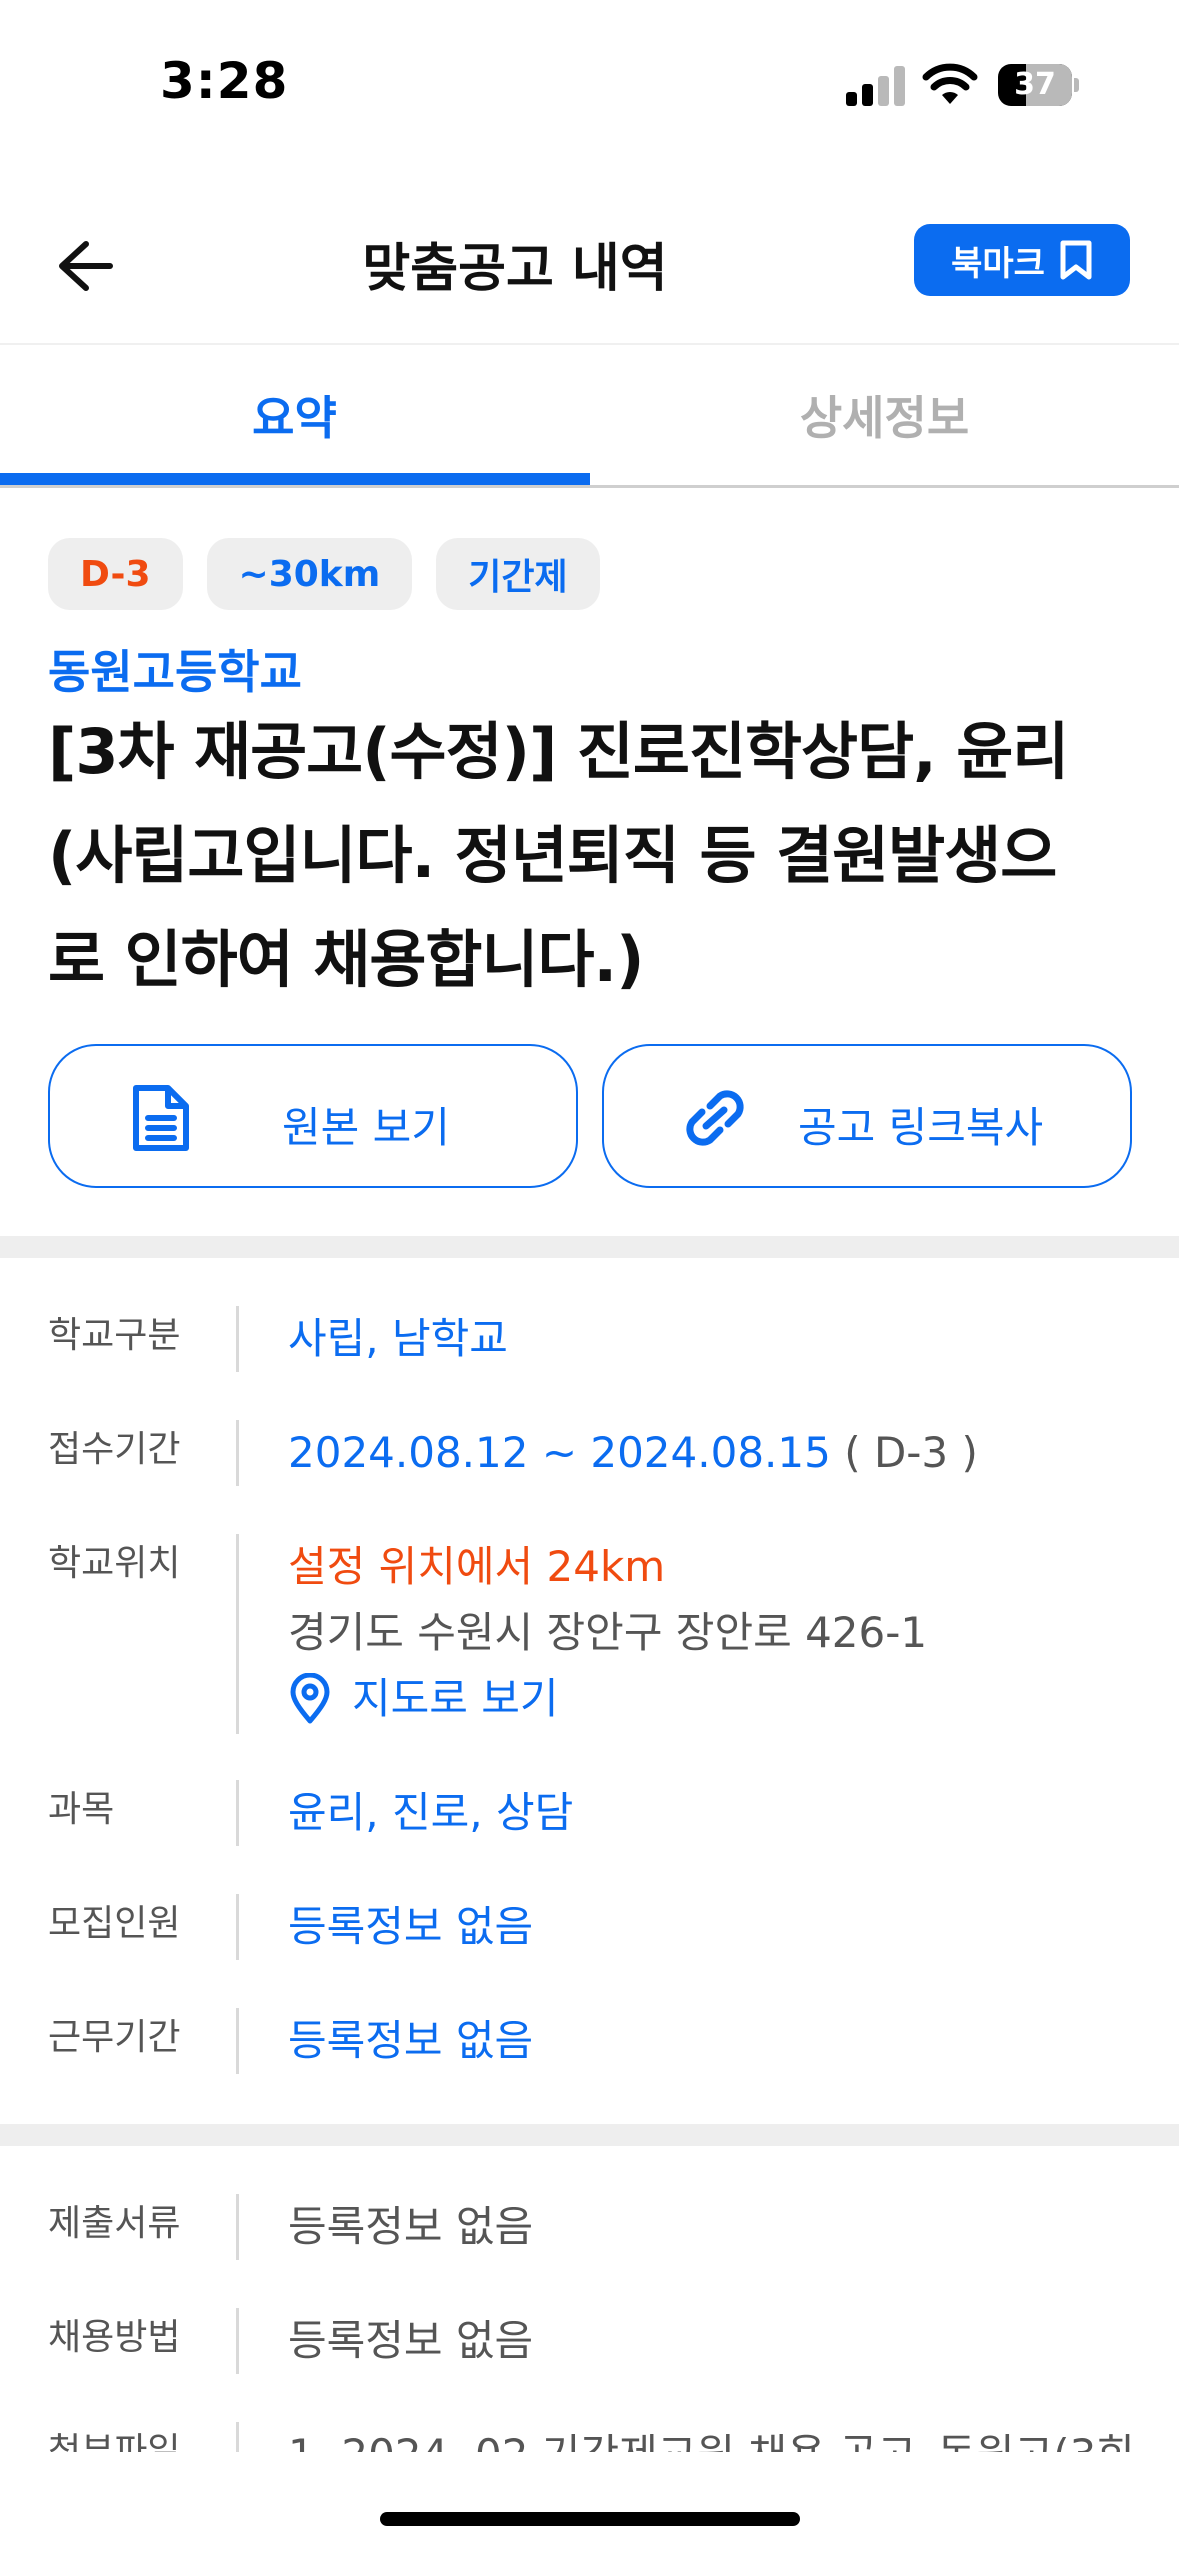 This screenshot has width=1179, height=2556. Describe the element at coordinates (477, 1566) in the screenshot. I see `distance-text: 설정 위치에서 24km` at that location.